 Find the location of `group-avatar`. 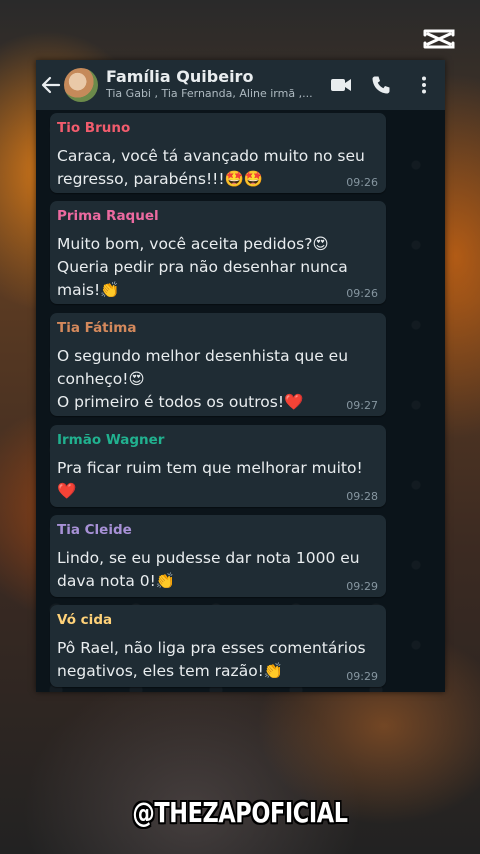

group-avatar is located at coordinates (81, 85).